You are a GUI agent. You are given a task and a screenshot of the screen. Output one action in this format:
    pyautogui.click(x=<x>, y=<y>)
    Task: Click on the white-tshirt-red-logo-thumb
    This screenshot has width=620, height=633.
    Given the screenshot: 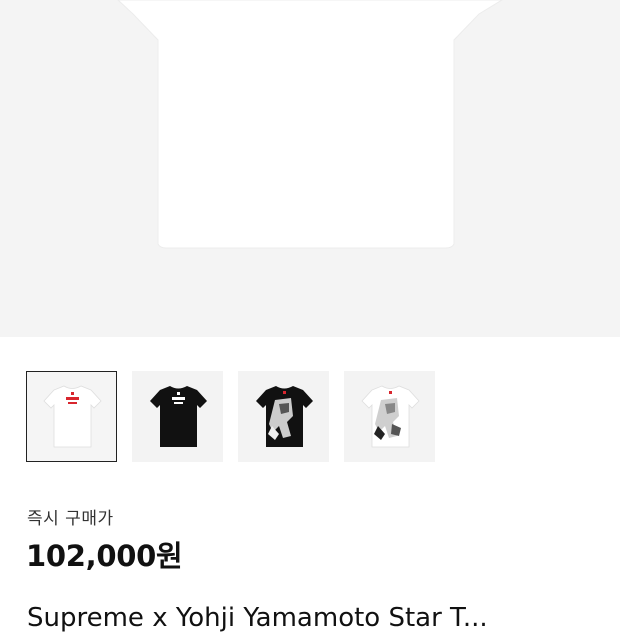 What is the action you would take?
    pyautogui.click(x=72, y=416)
    